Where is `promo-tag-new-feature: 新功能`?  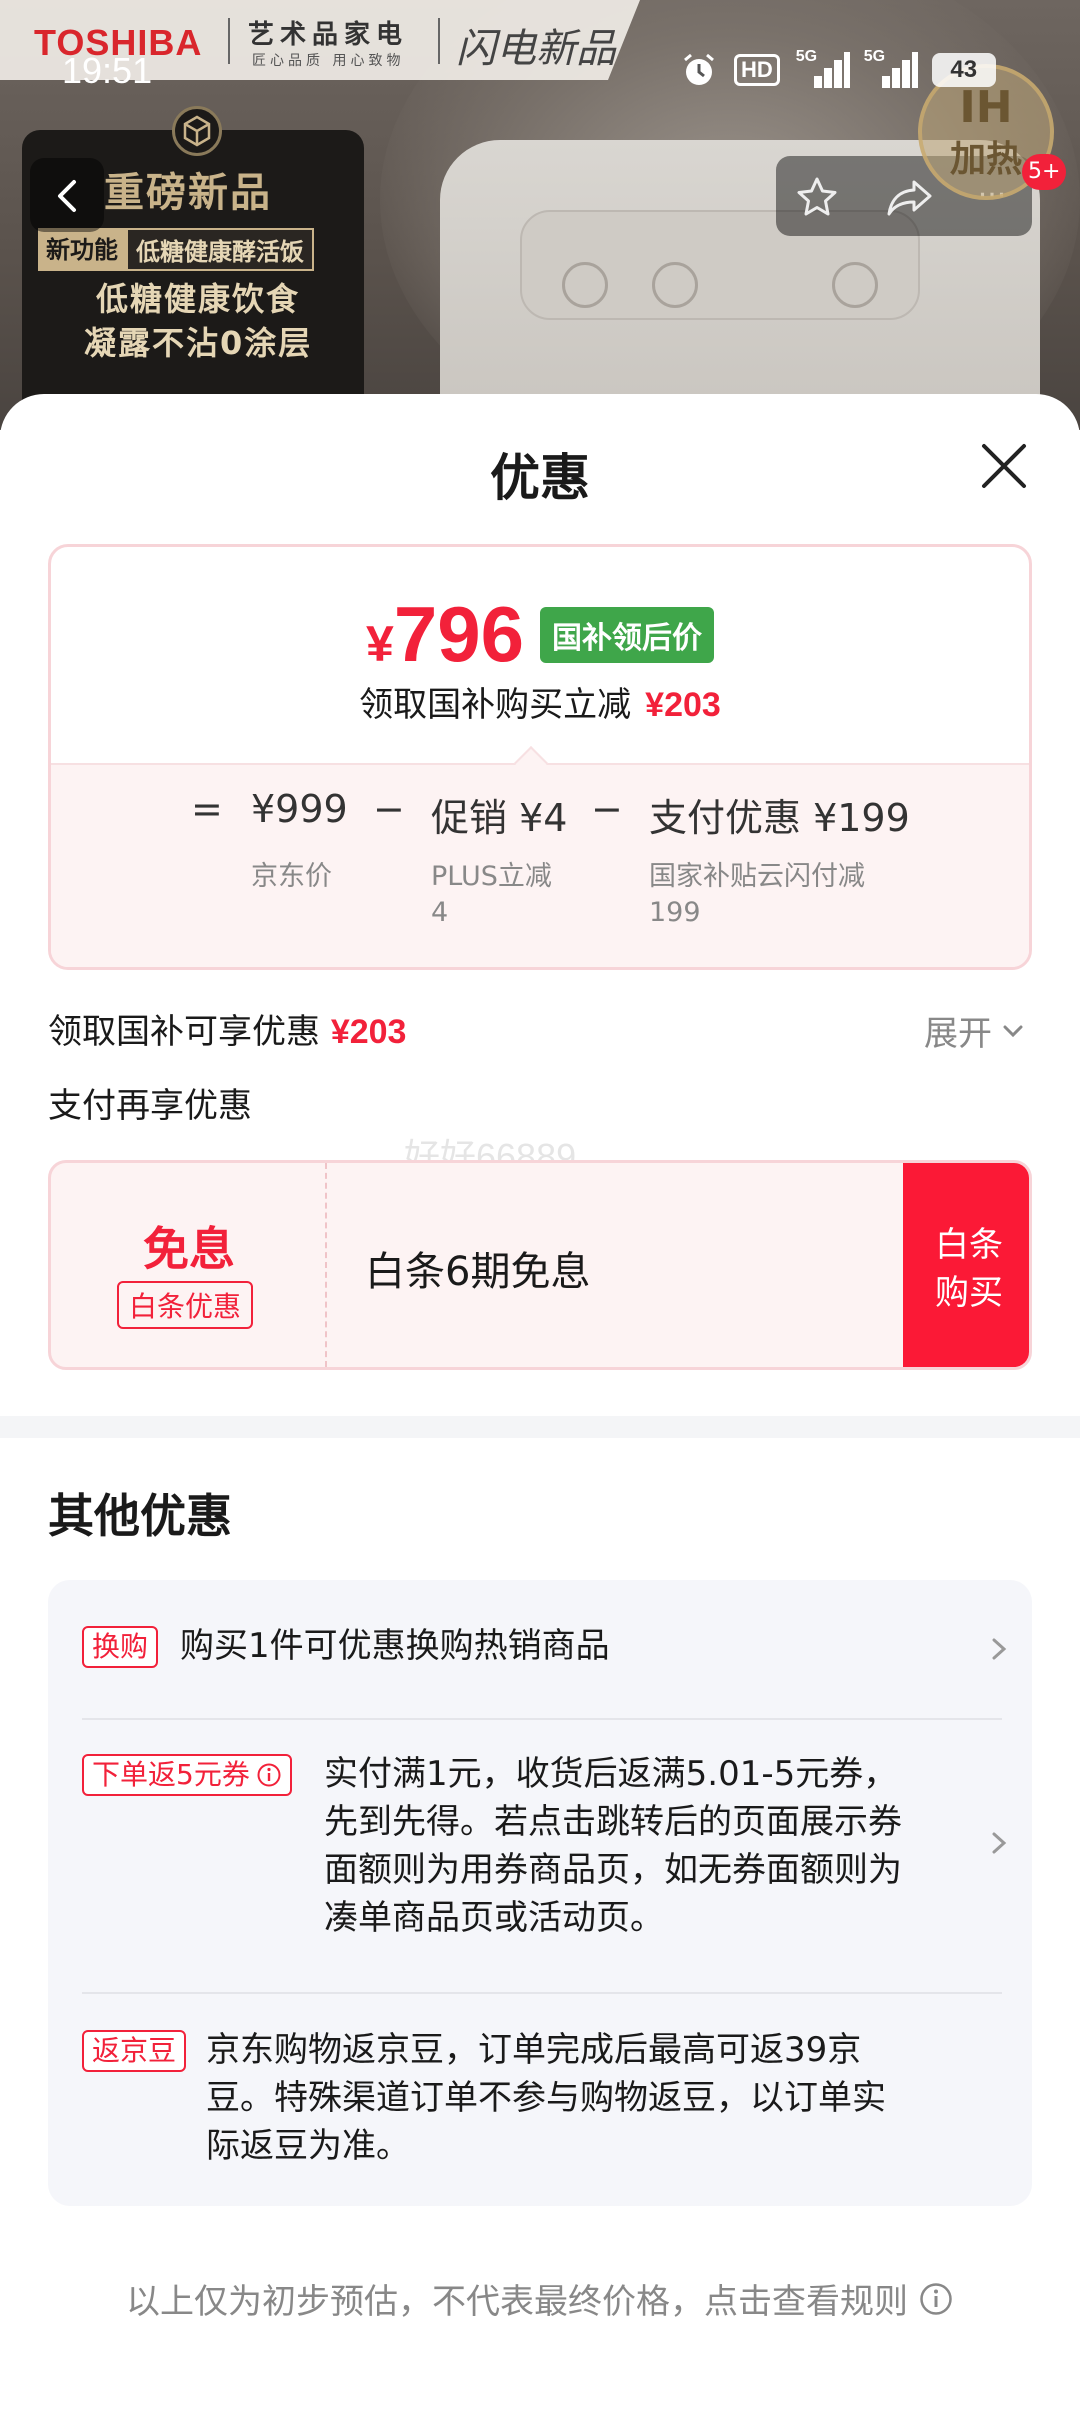
promo-tag-new-feature: 新功能 is located at coordinates (82, 249).